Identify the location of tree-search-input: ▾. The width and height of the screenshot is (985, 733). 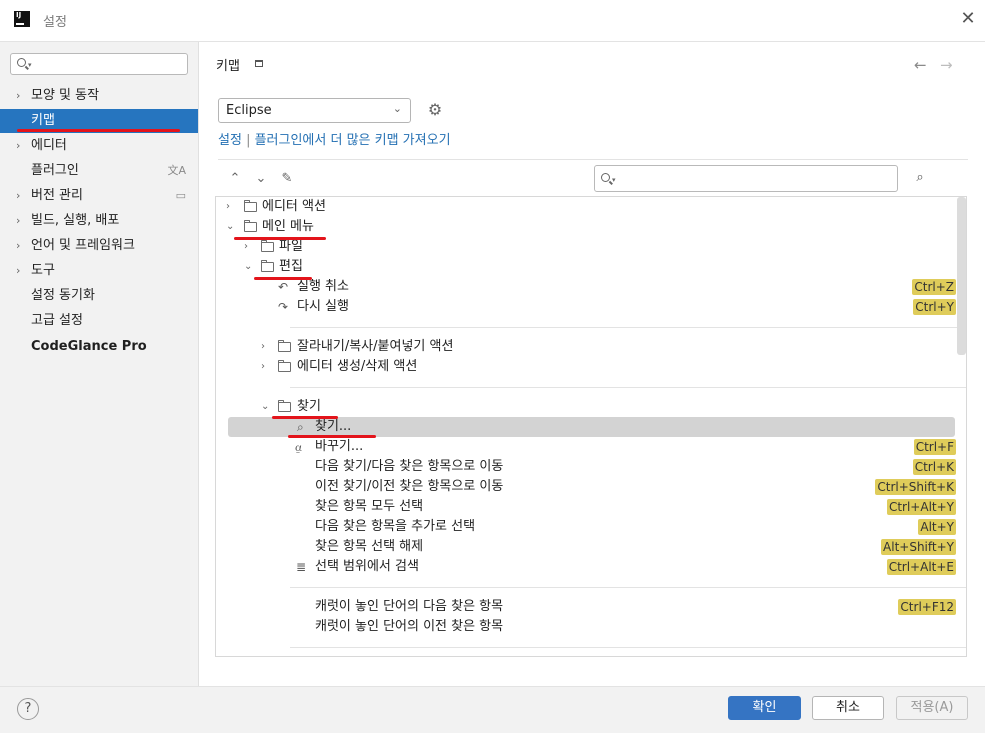
(746, 178).